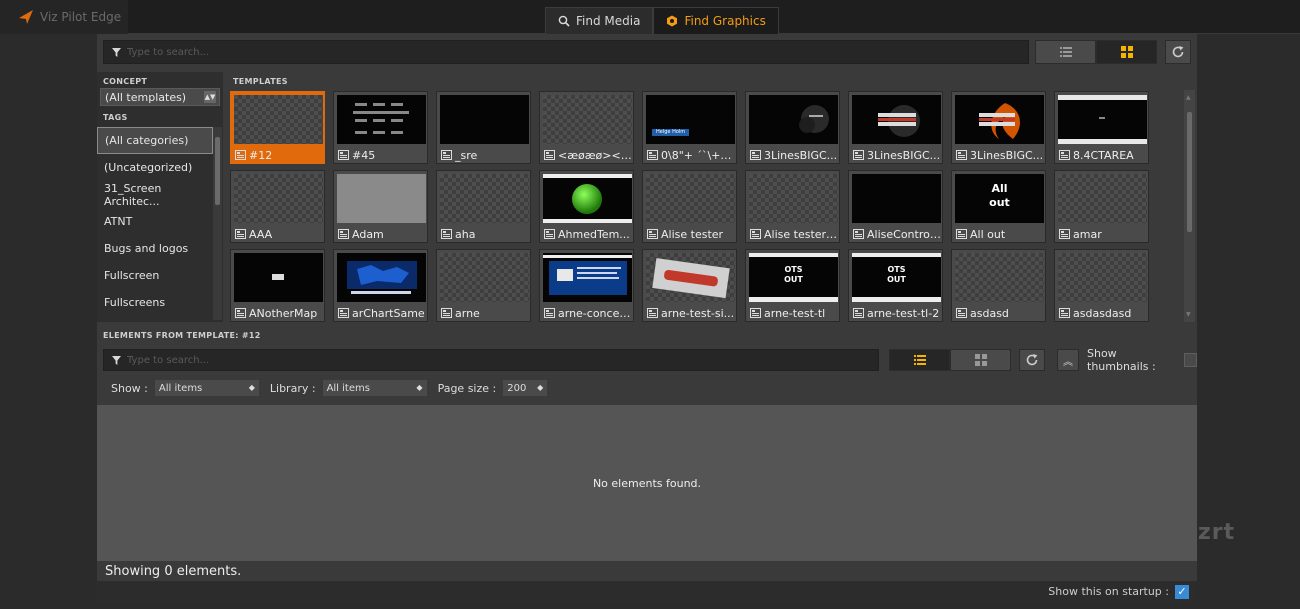  I want to click on grid-icon, so click(980, 360).